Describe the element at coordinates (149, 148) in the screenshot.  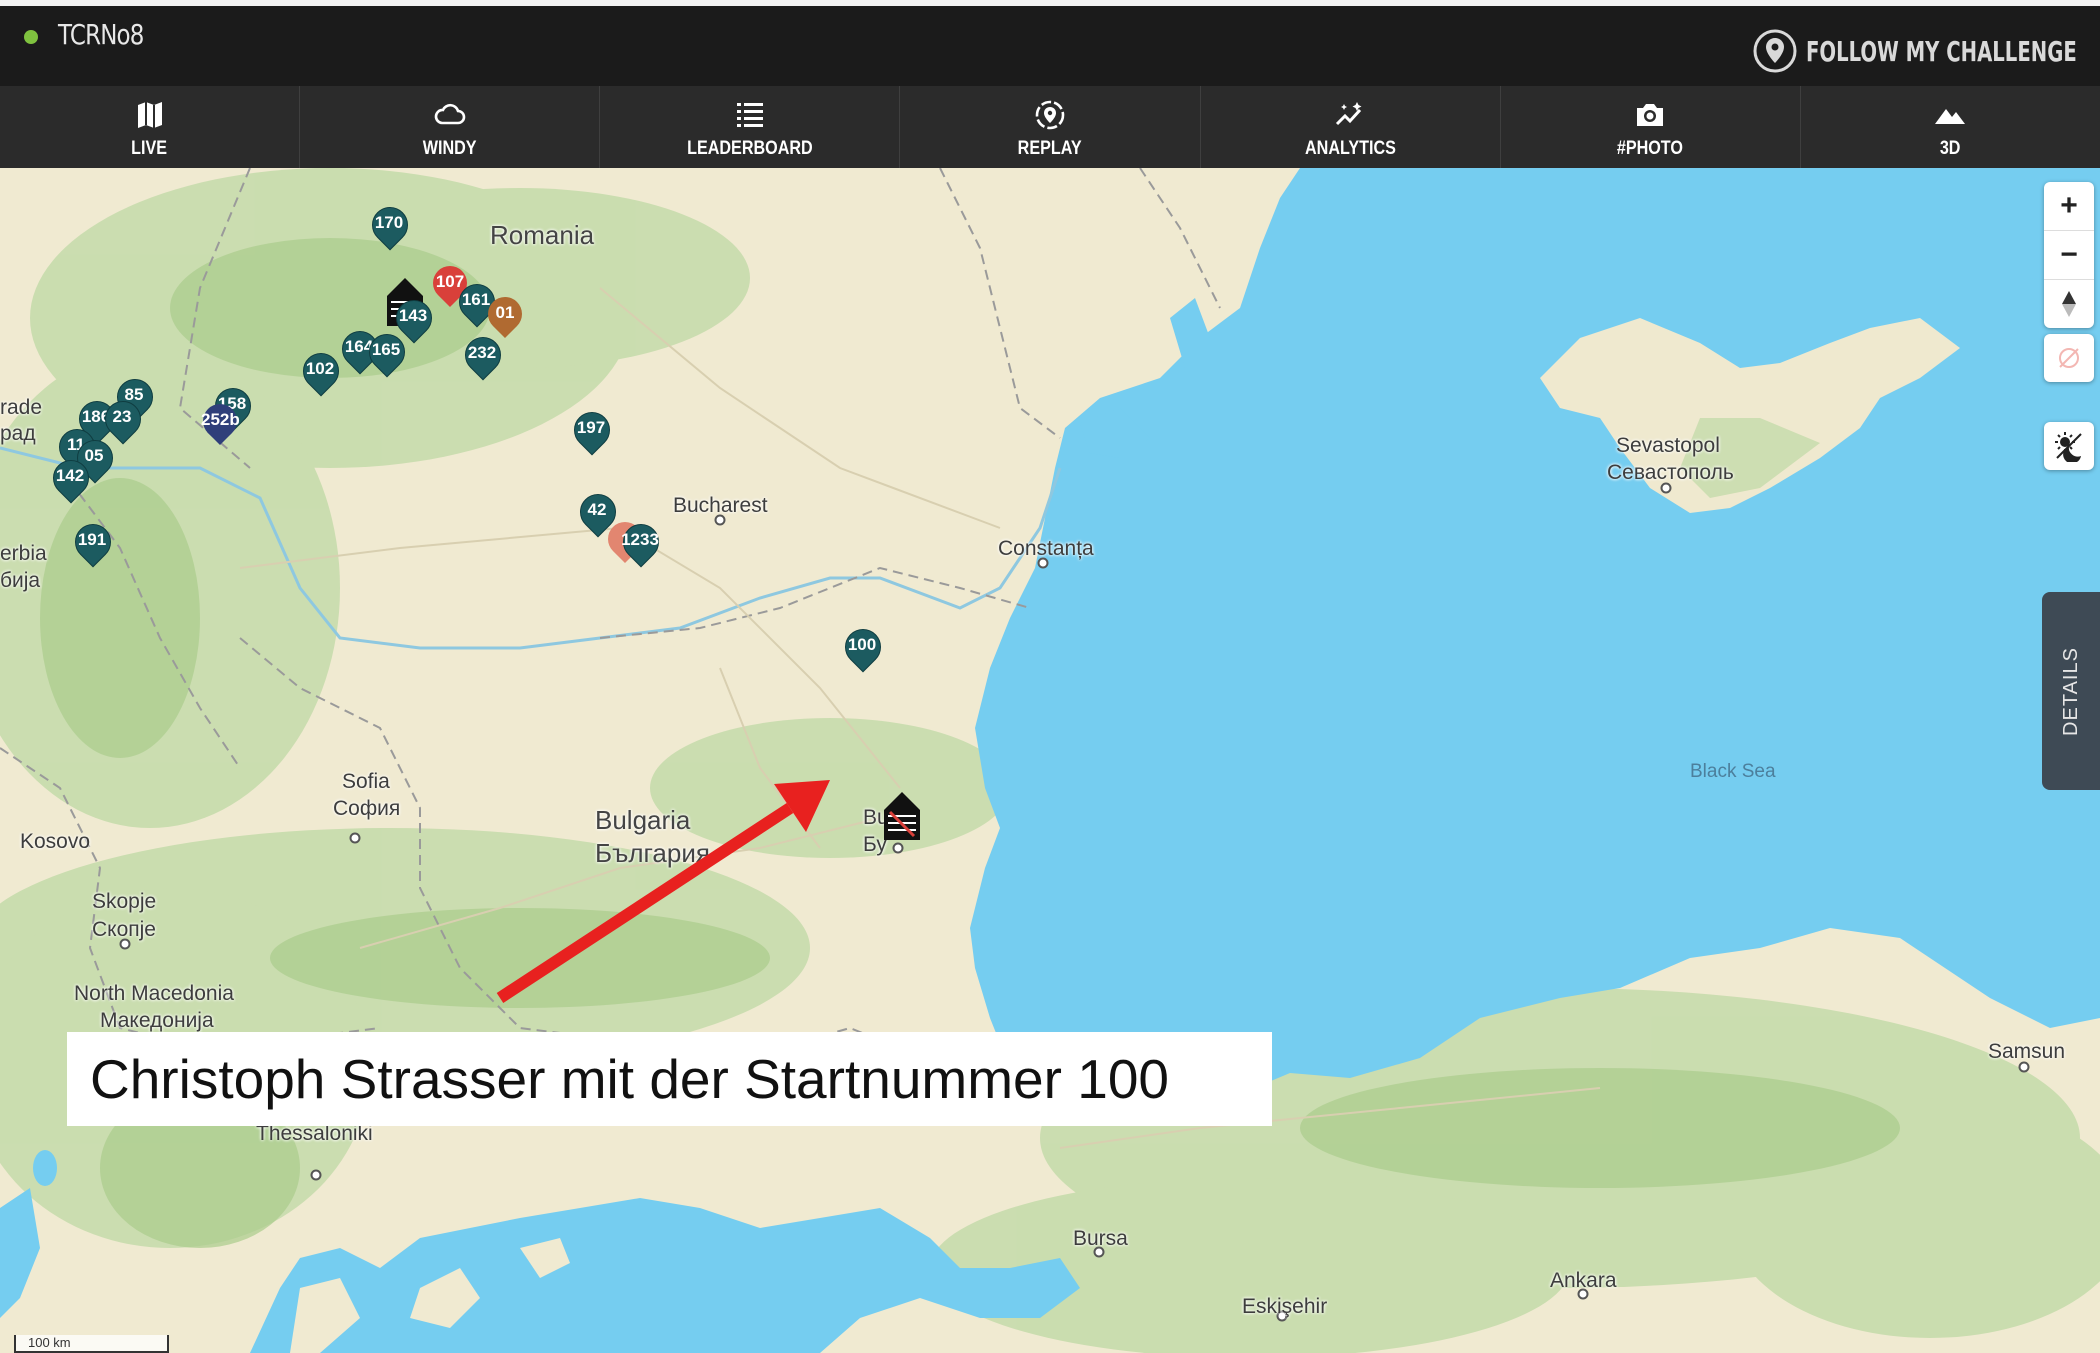
I see `nav-live-label: LIVE` at that location.